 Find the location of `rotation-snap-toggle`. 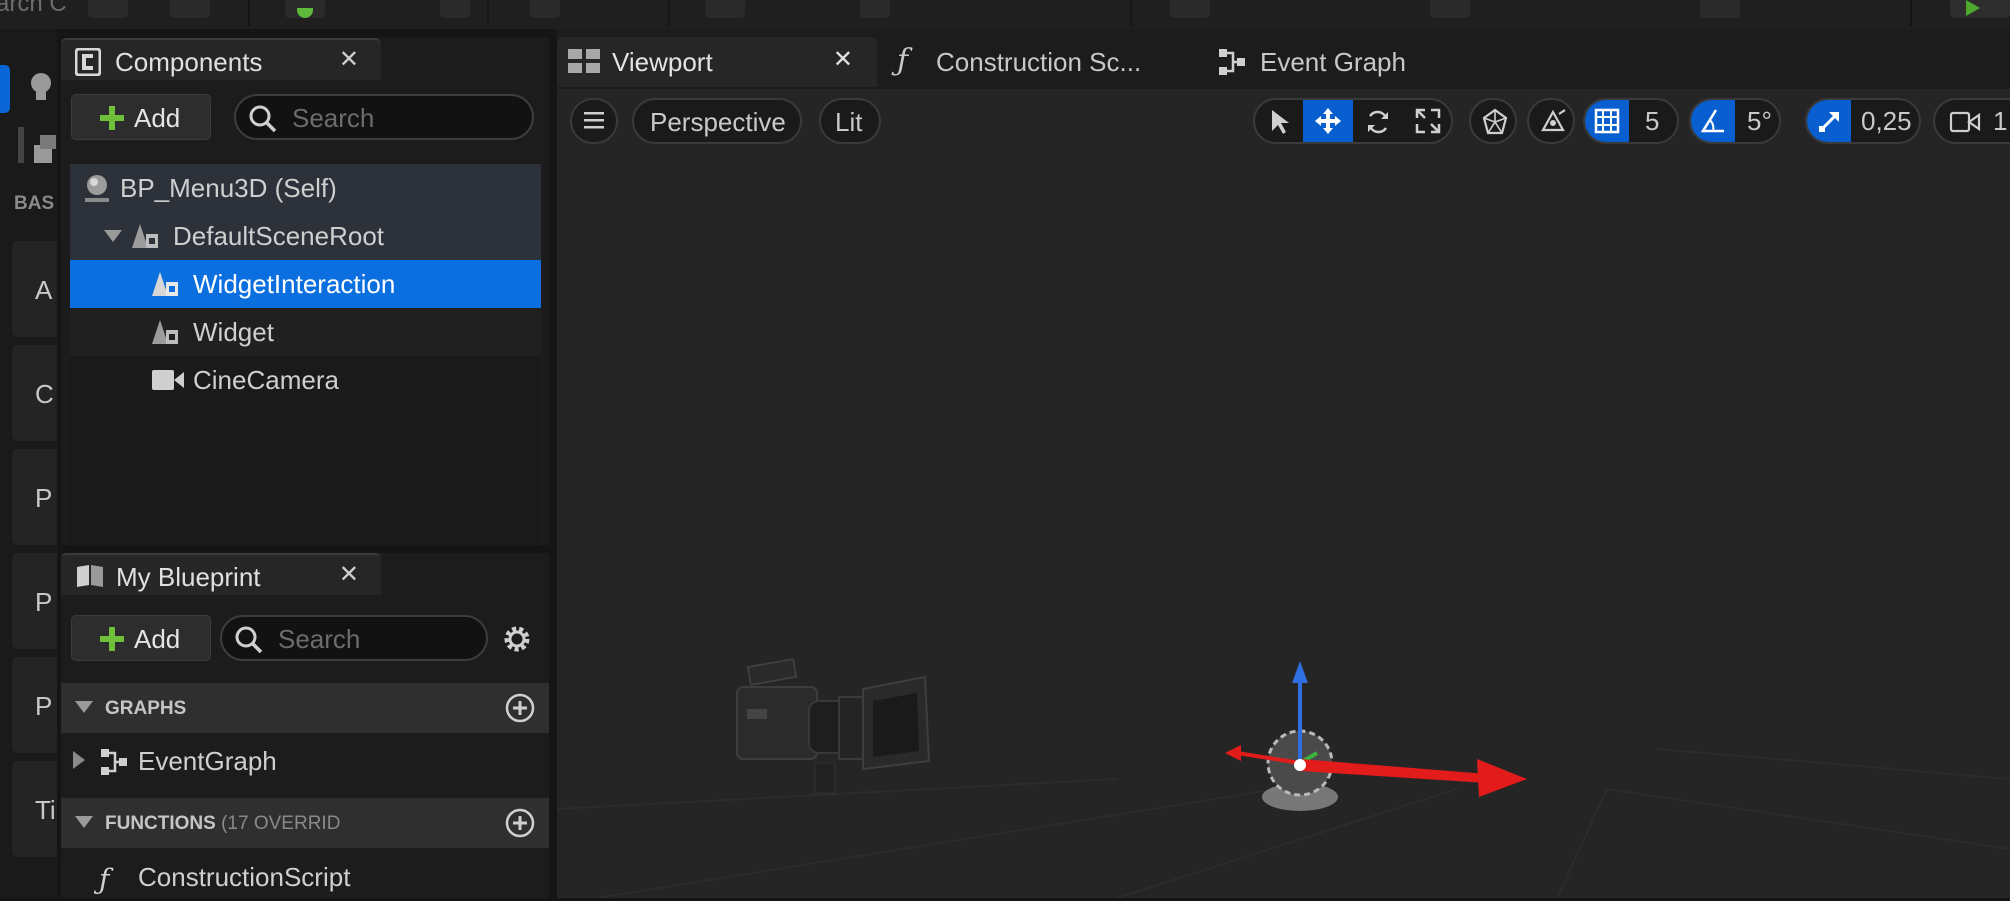

rotation-snap-toggle is located at coordinates (1713, 121).